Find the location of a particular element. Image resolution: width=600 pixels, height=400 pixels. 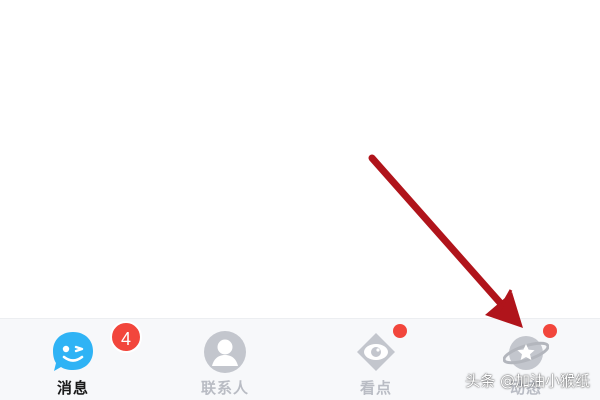

tab-messages-label: 消息 is located at coordinates (72, 388).